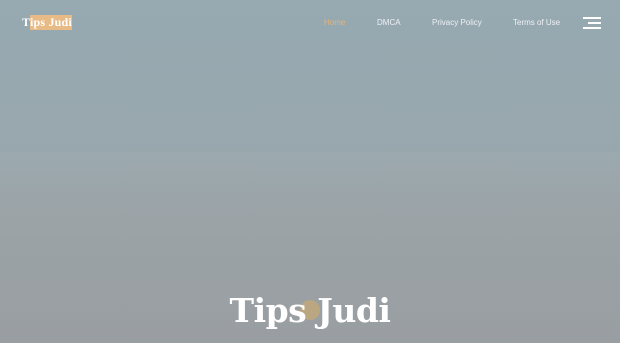 The image size is (620, 343). I want to click on nav-item-dmca: DMCA, so click(389, 22).